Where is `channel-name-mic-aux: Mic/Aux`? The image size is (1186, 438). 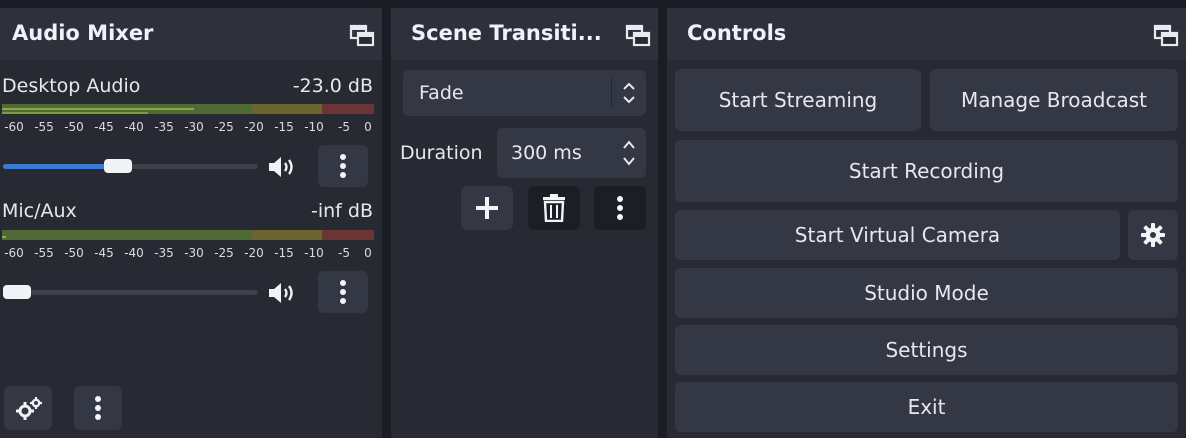 channel-name-mic-aux: Mic/Aux is located at coordinates (39, 211).